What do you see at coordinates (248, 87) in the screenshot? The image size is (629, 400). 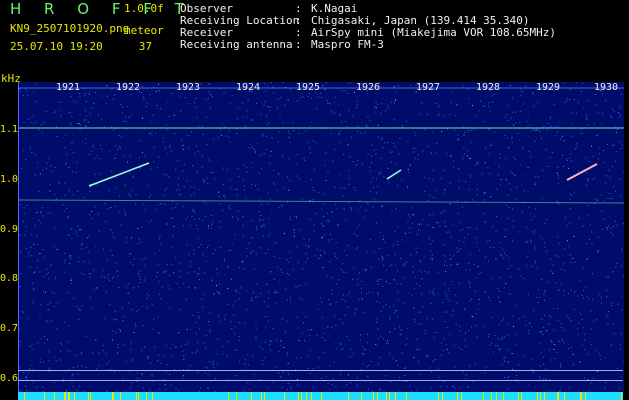 I see `x-tick-label: 1924` at bounding box center [248, 87].